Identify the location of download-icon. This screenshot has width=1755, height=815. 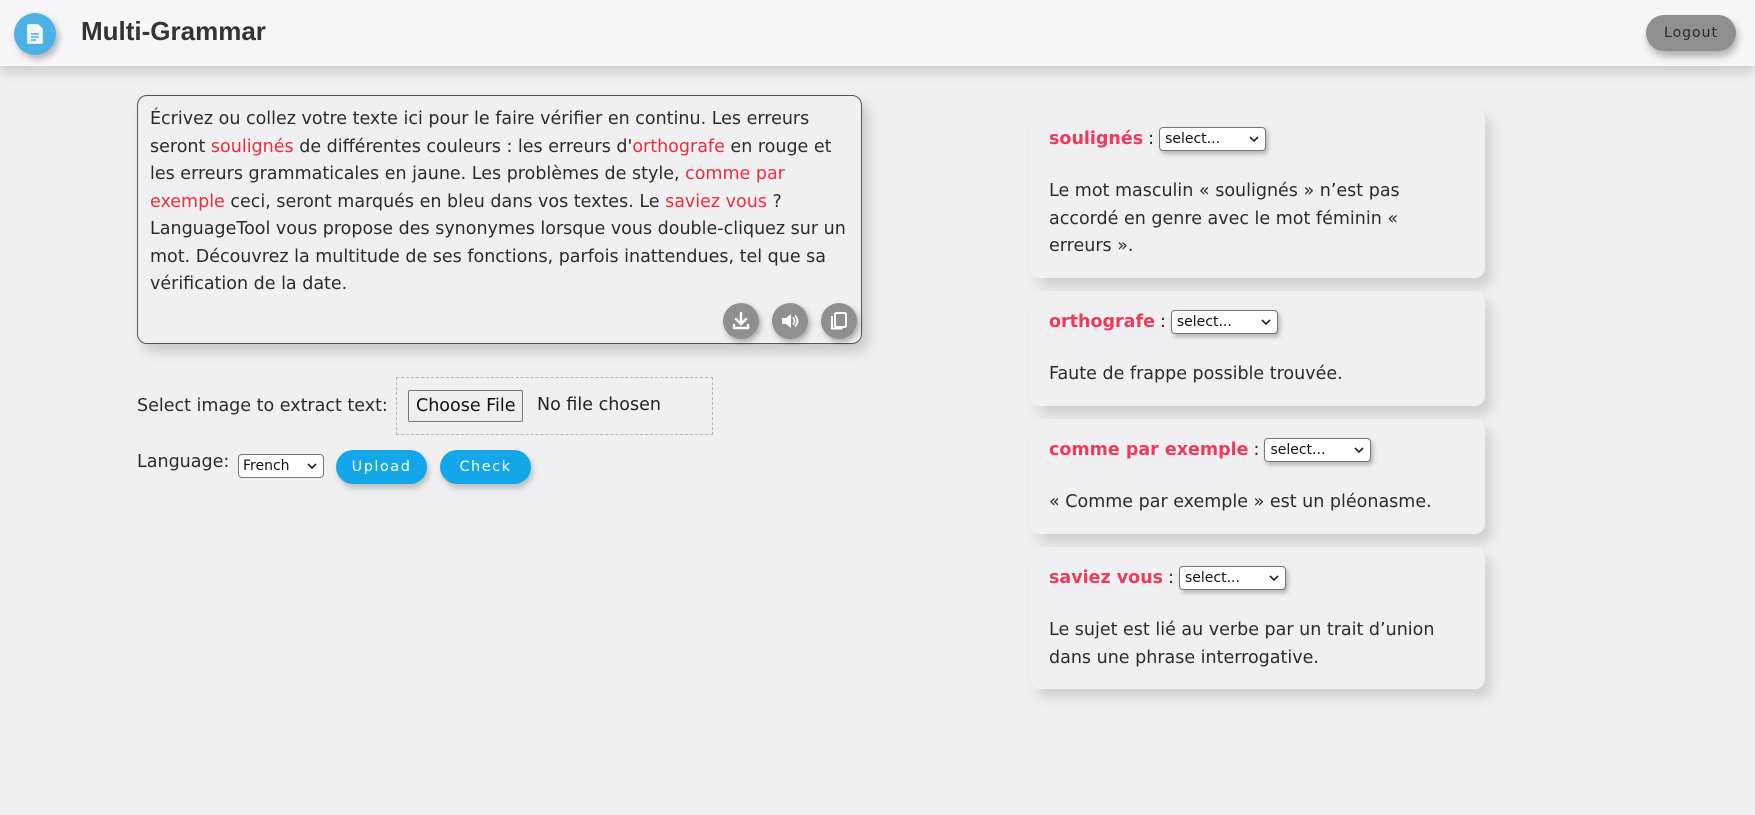
(741, 320).